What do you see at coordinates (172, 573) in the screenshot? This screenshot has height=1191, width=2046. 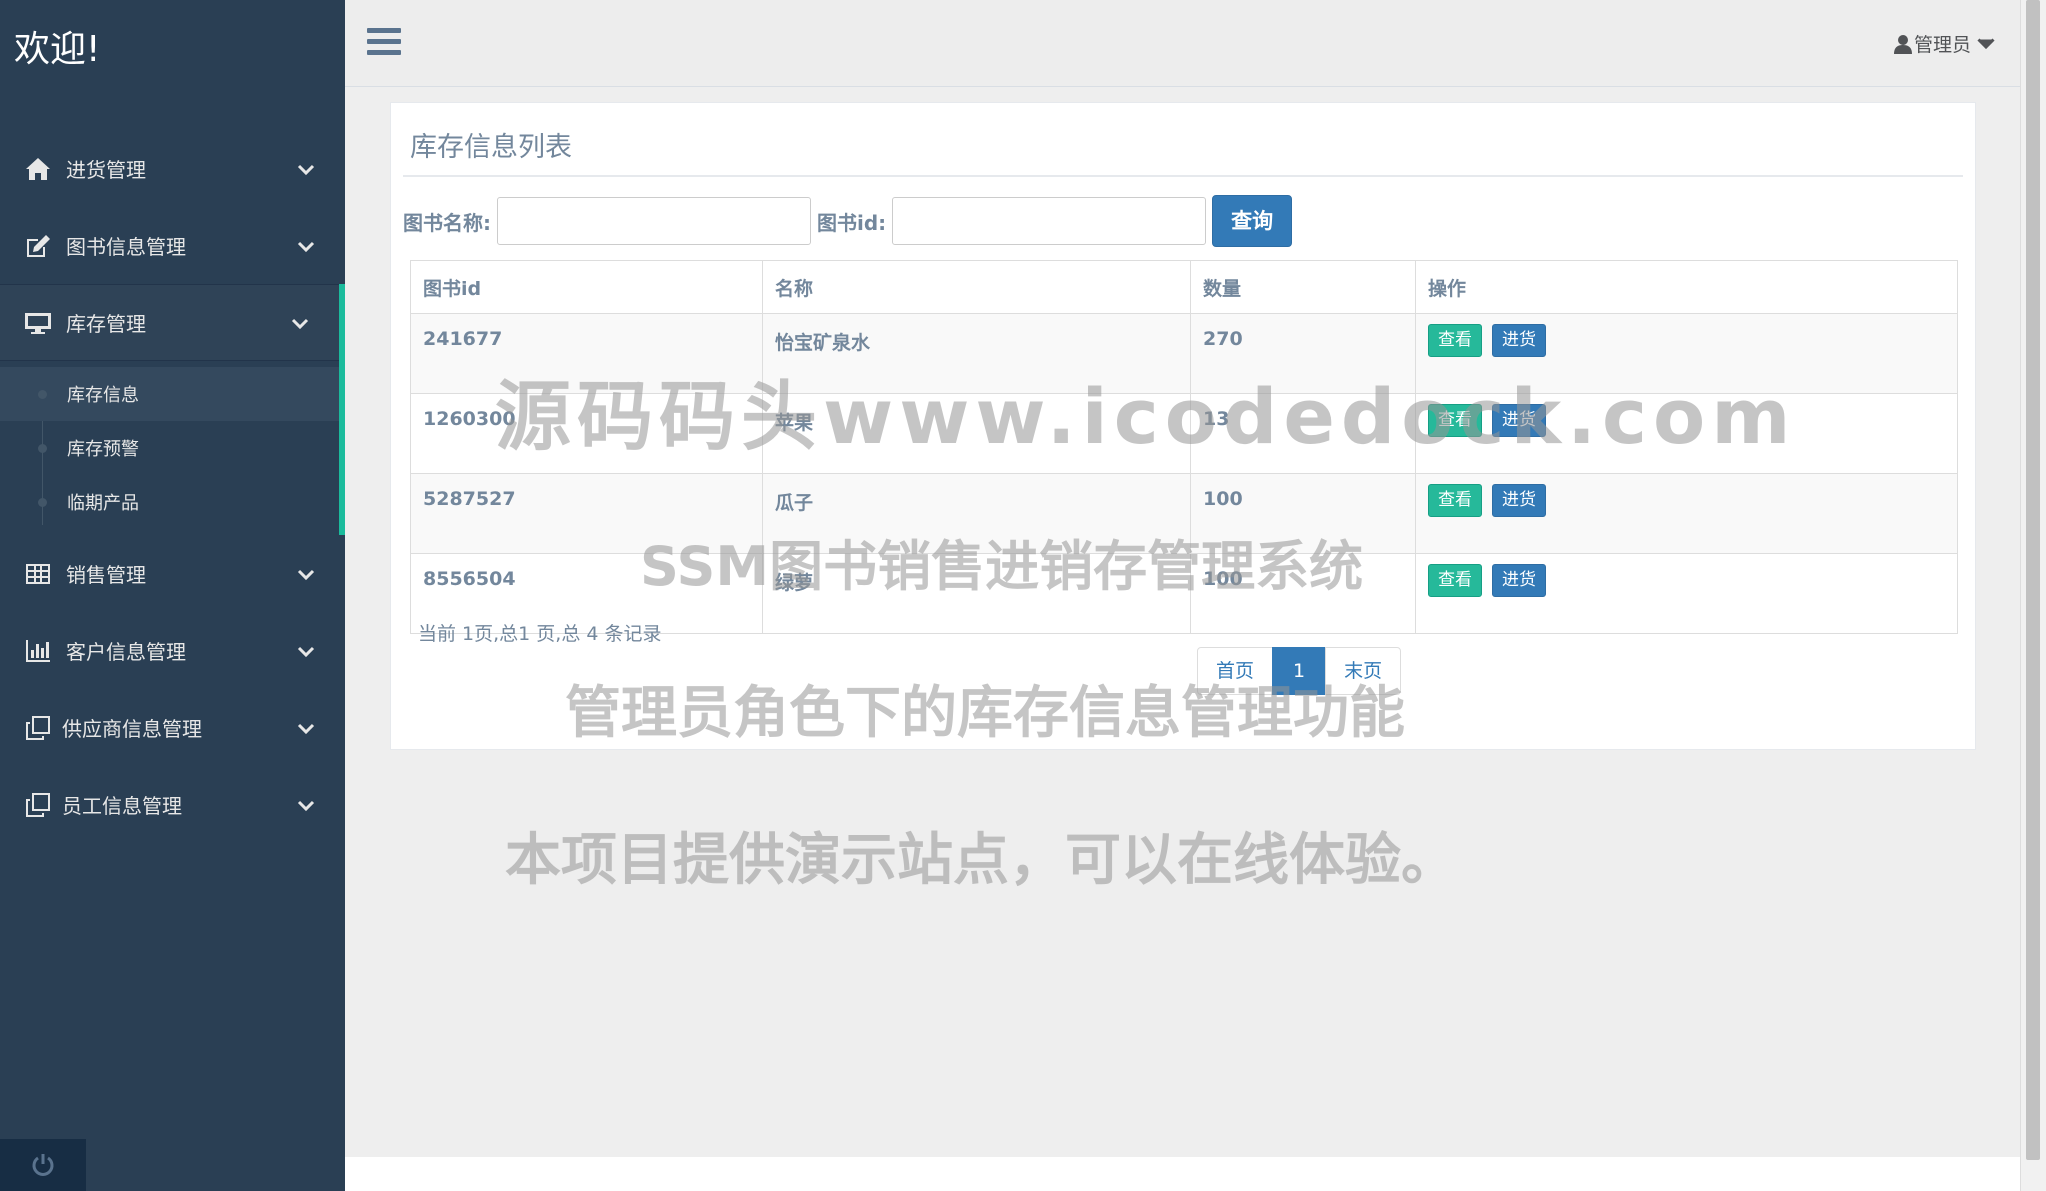 I see `sidebar-item-sales: 销售管理` at bounding box center [172, 573].